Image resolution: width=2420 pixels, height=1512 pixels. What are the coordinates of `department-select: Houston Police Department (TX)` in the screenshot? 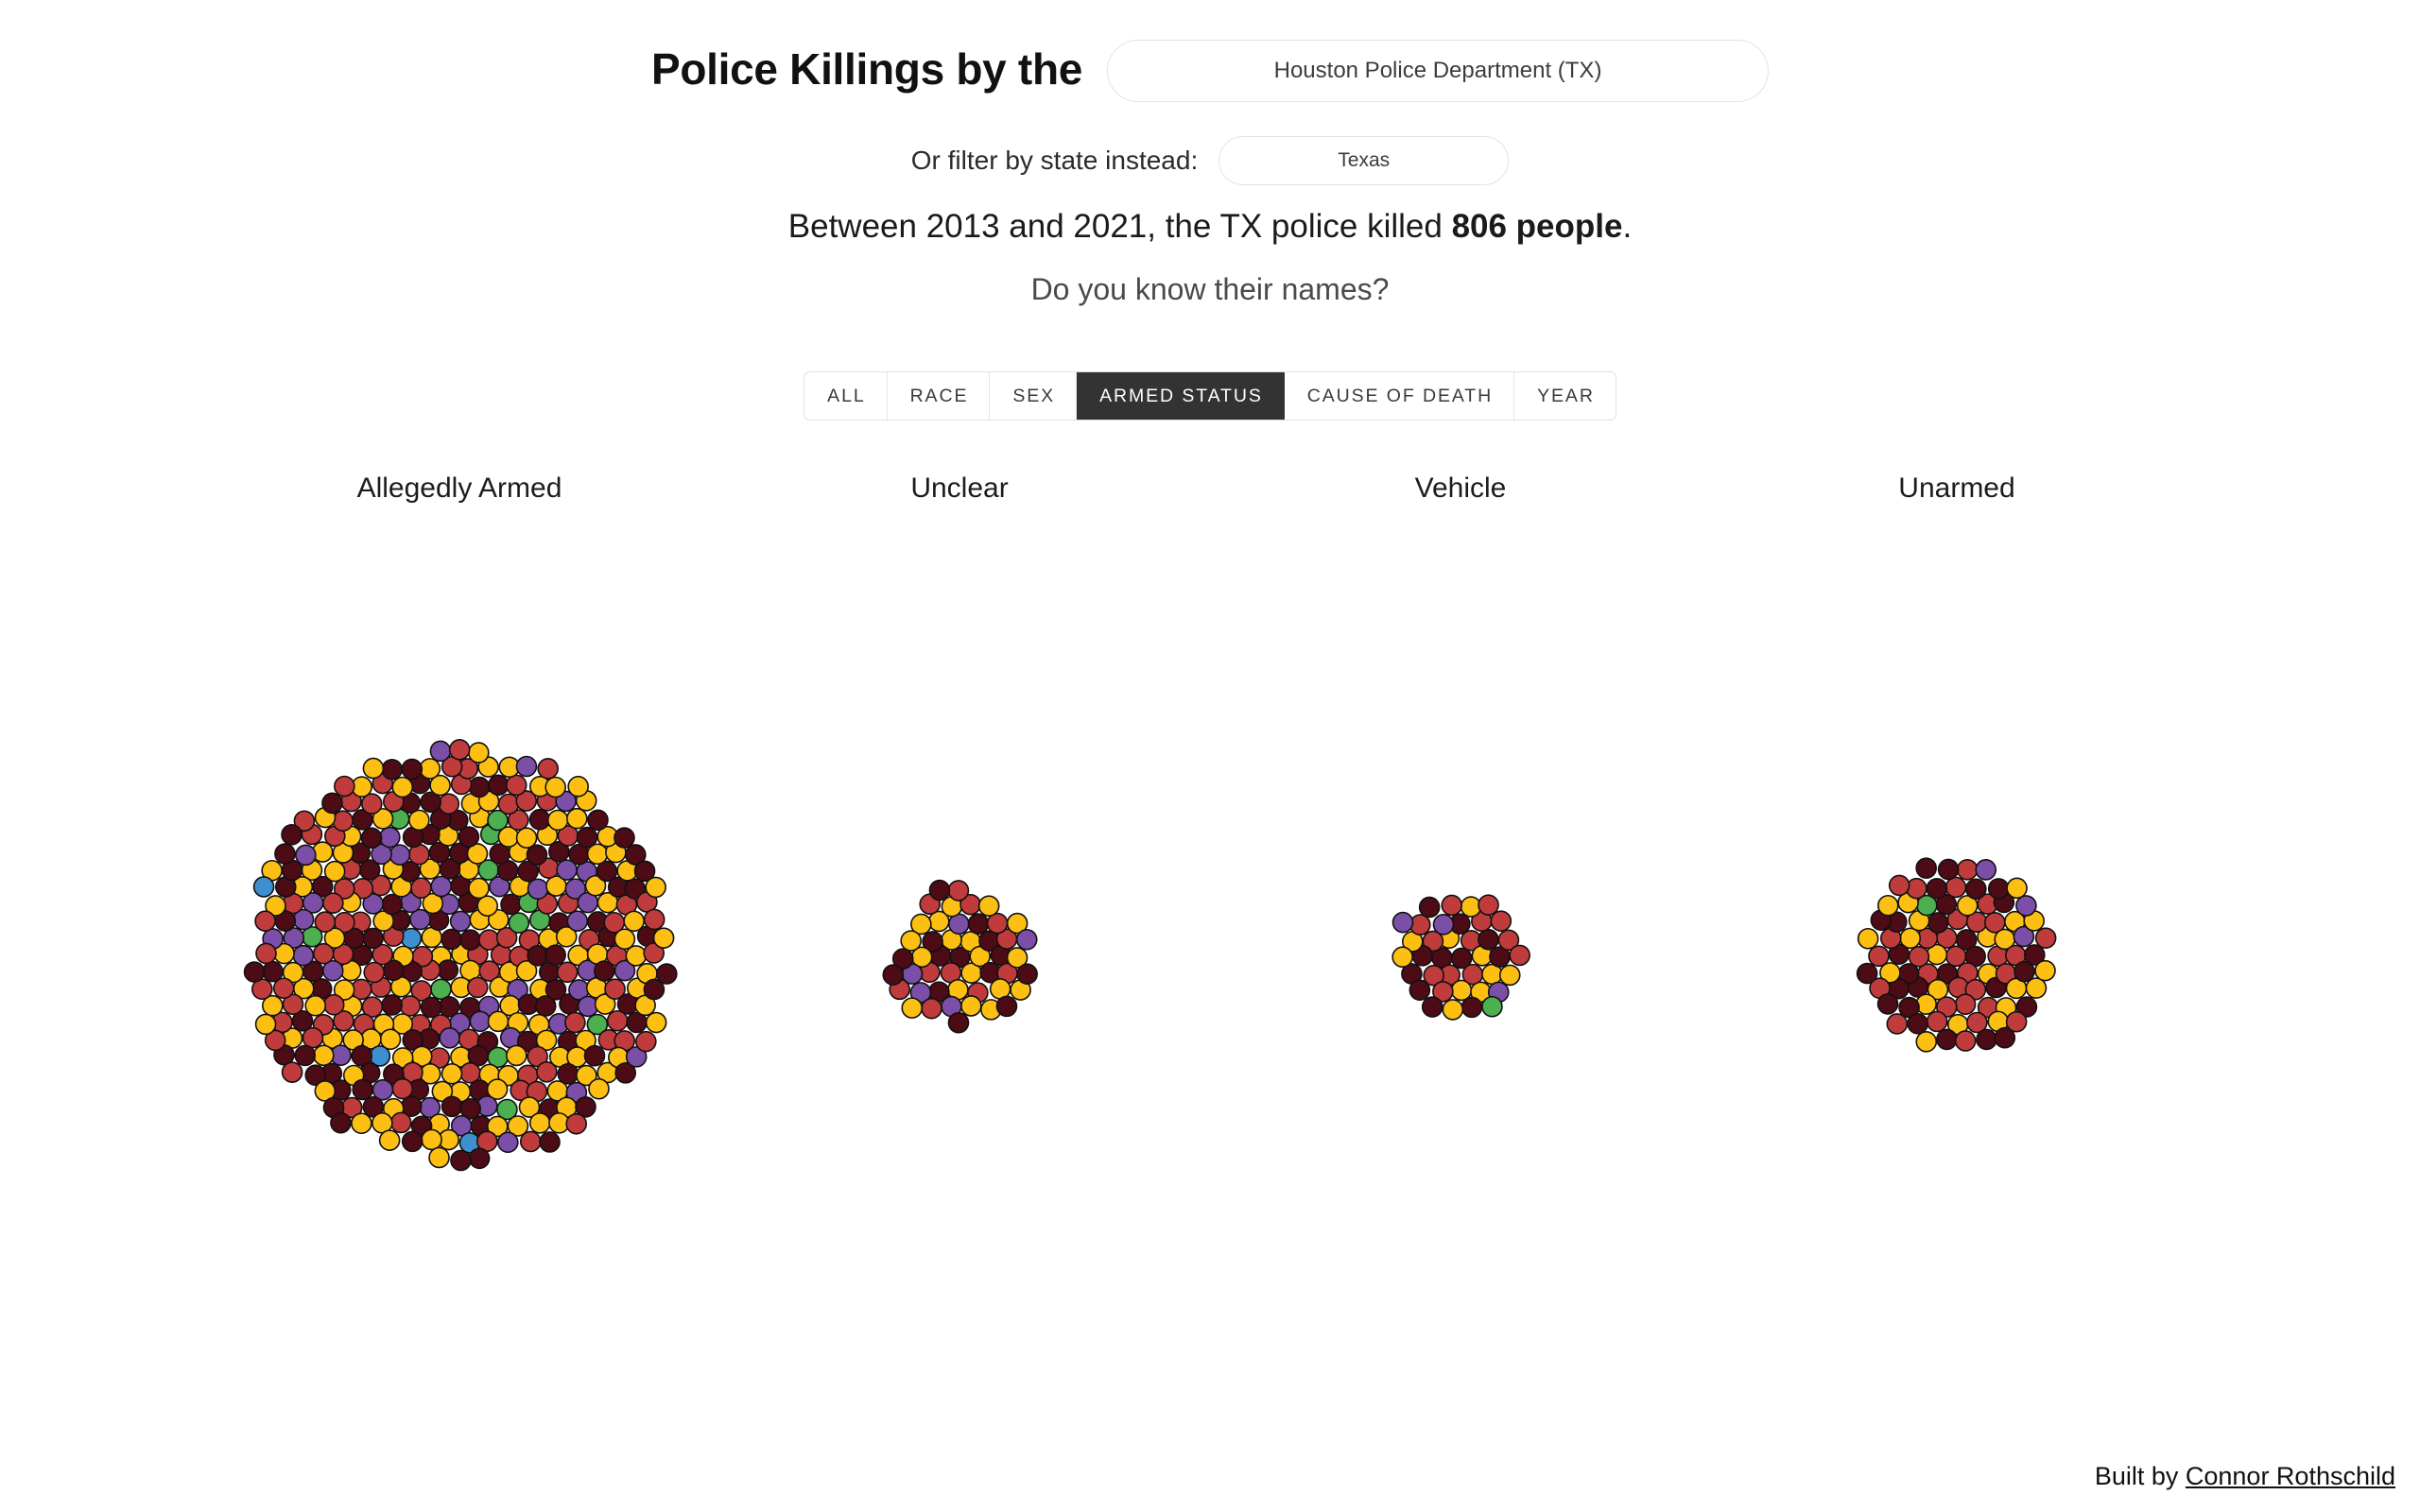 It's located at (1438, 71).